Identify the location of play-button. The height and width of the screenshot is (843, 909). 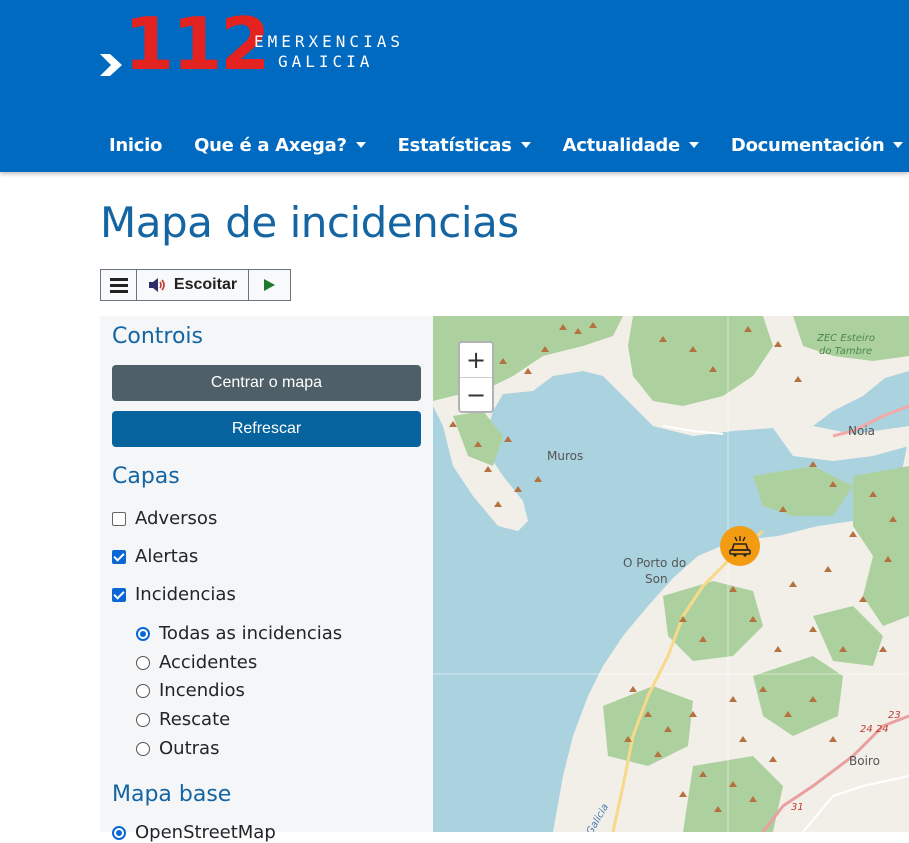
(269, 285).